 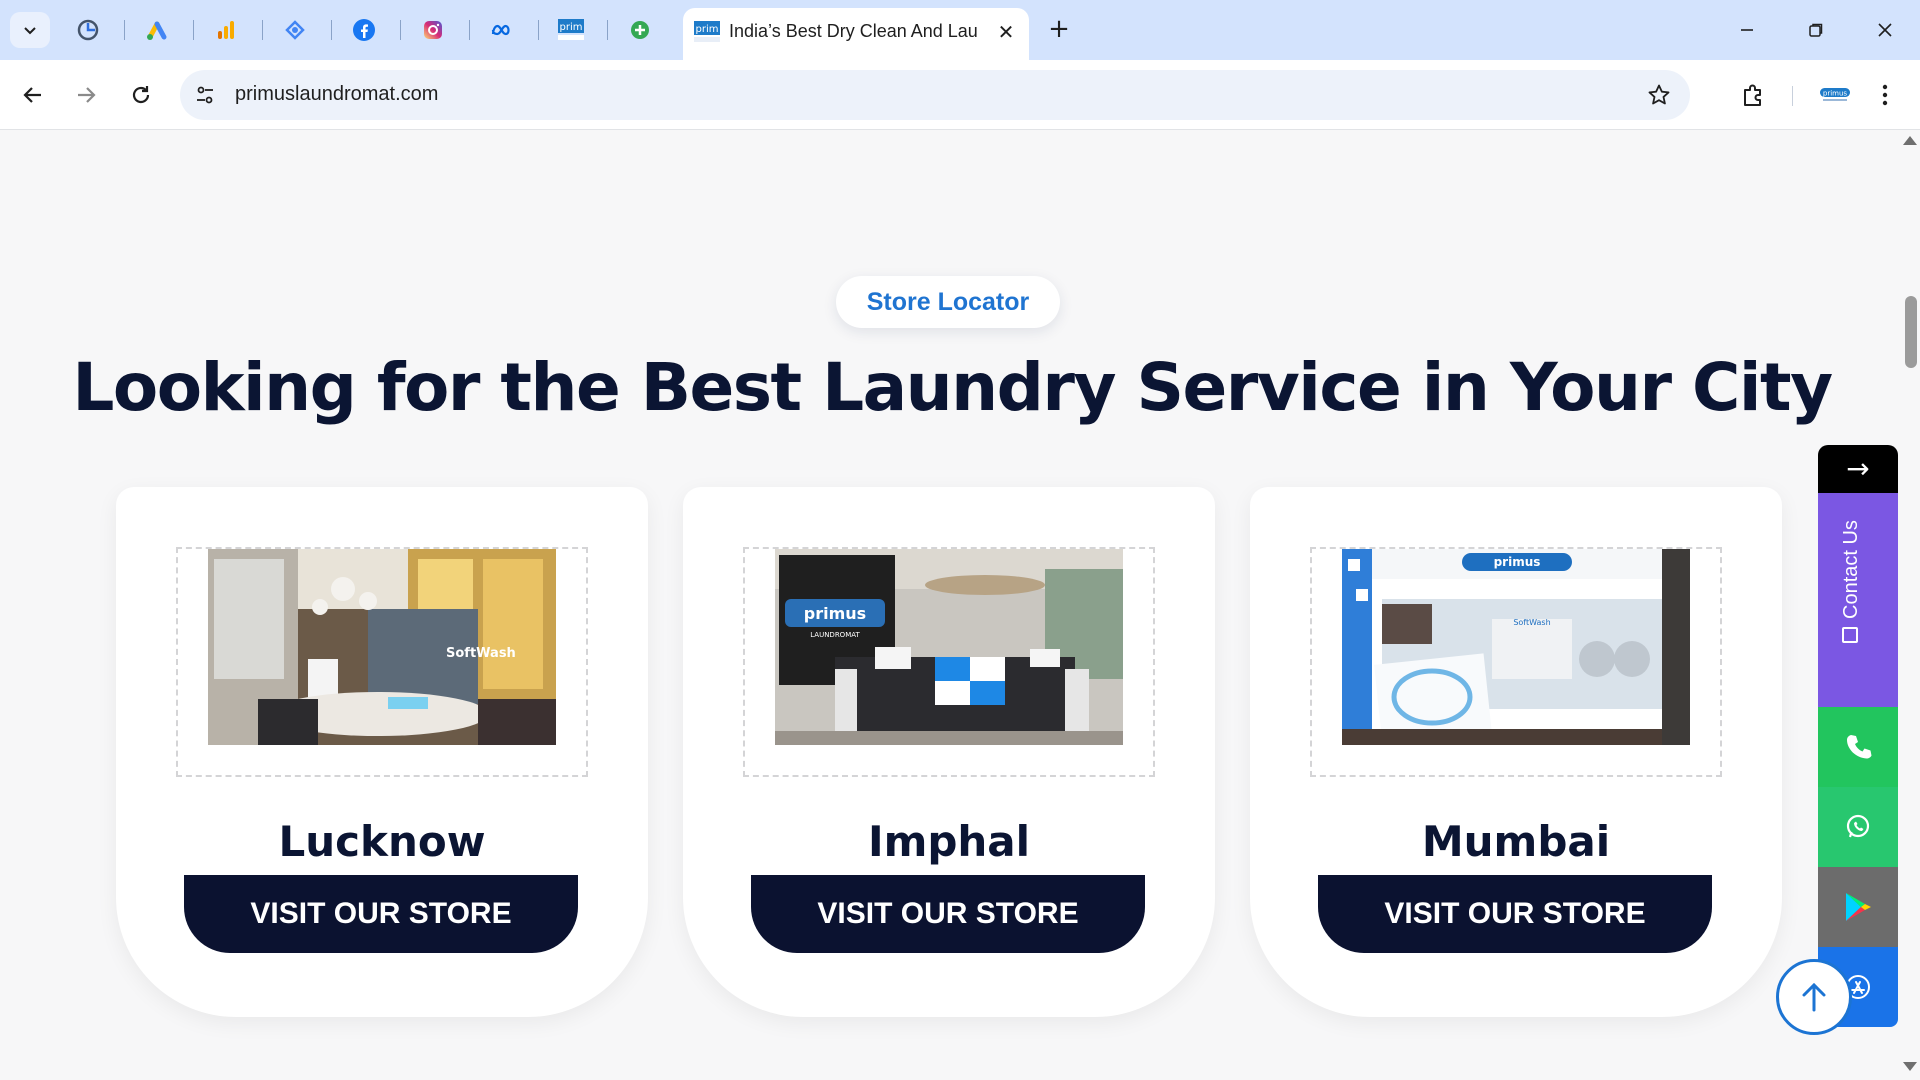 I want to click on site-info-button, so click(x=205, y=95).